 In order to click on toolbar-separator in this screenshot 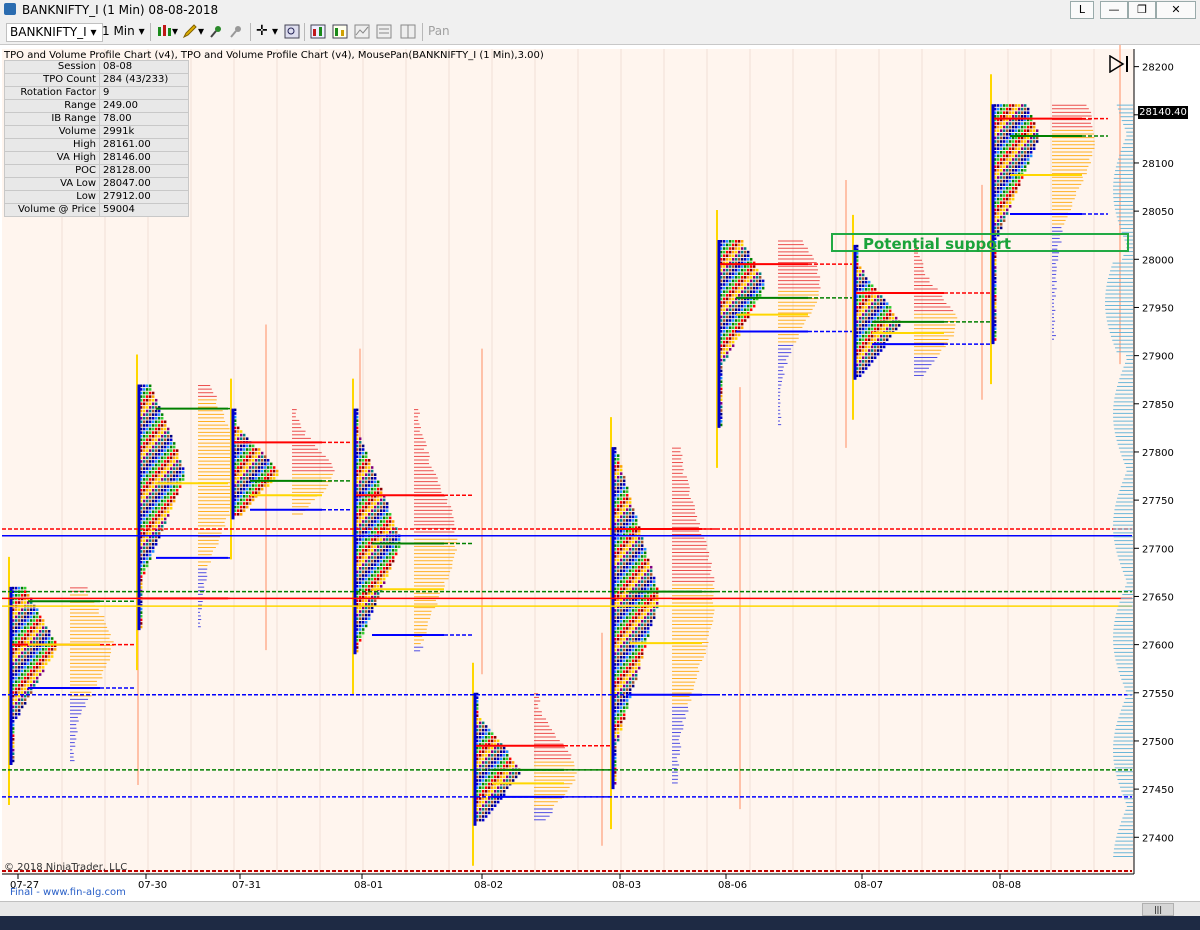, I will do `click(250, 32)`.